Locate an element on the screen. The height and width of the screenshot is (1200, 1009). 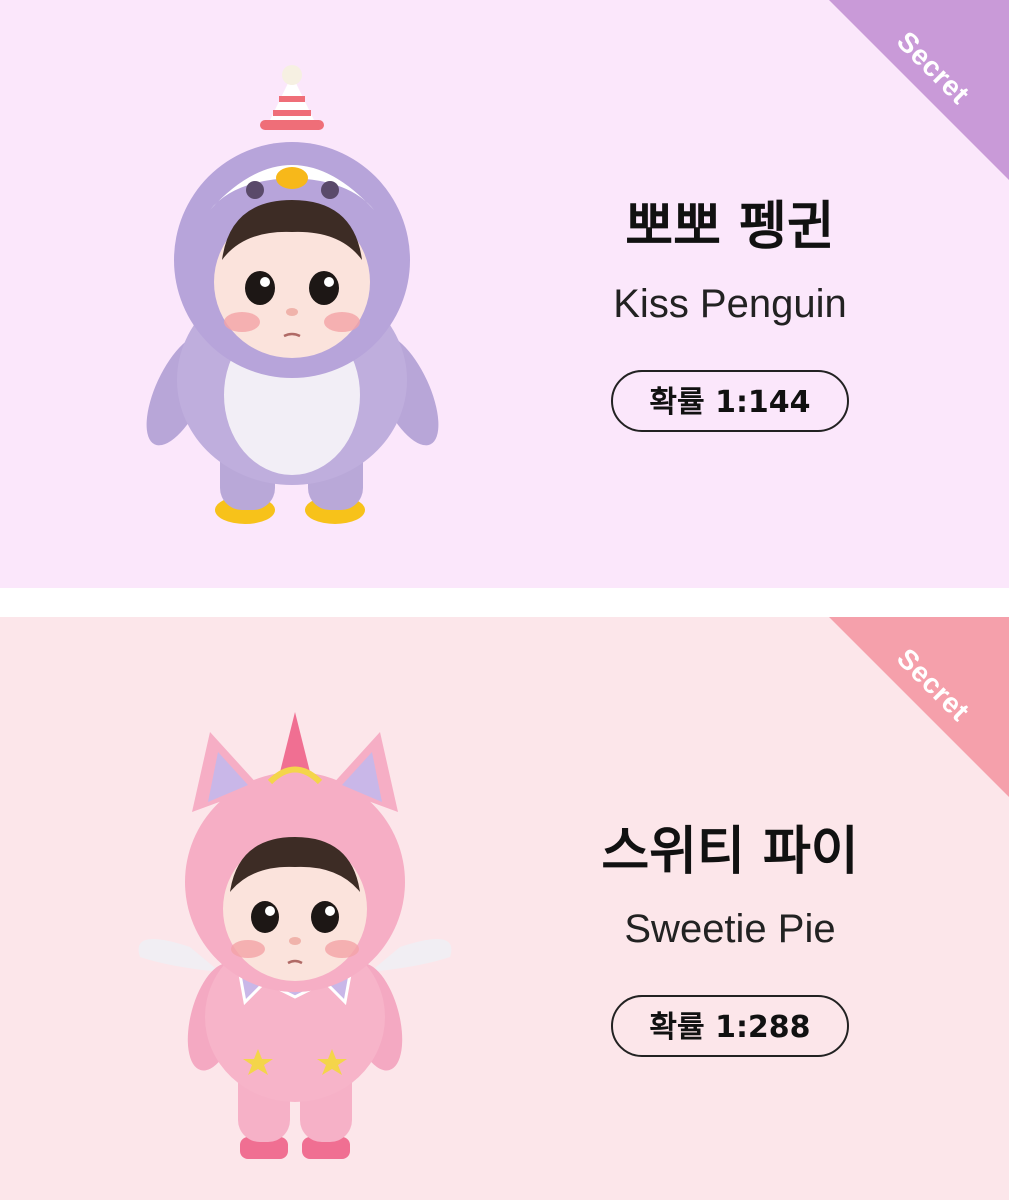
product-info: 뽀뽀 펭귄 Kiss Penguin 확률 1:144 is located at coordinates (730, 312).